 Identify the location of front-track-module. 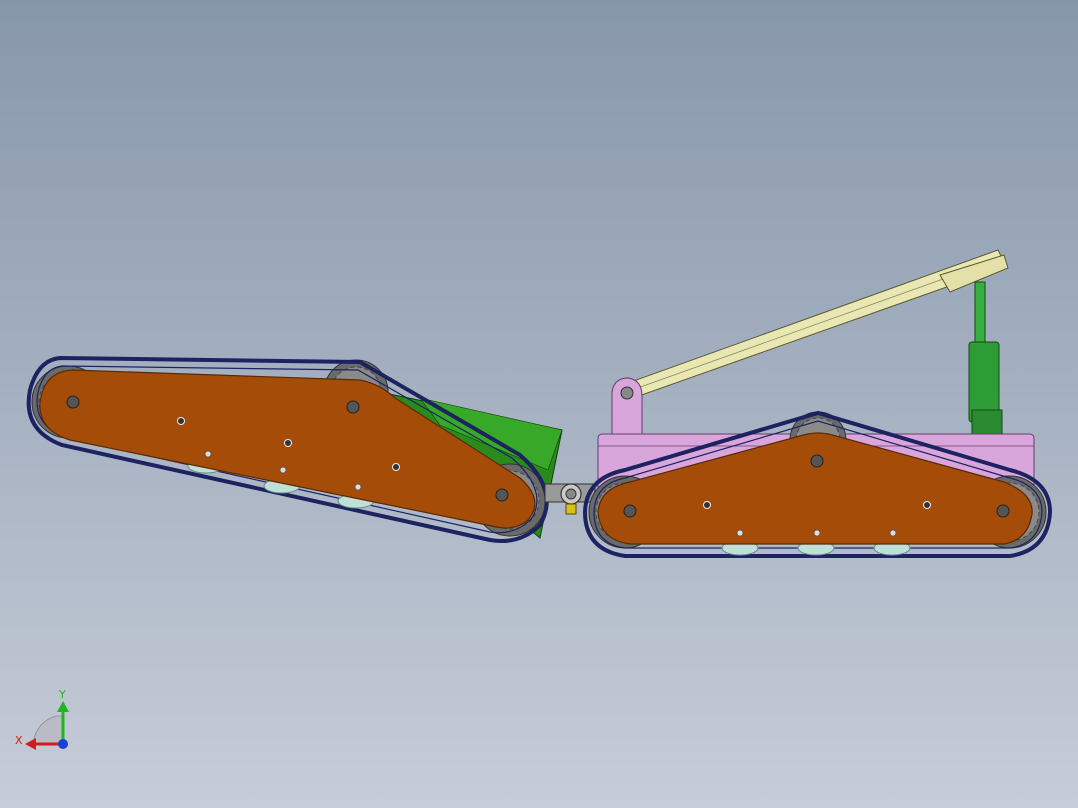
(294, 449).